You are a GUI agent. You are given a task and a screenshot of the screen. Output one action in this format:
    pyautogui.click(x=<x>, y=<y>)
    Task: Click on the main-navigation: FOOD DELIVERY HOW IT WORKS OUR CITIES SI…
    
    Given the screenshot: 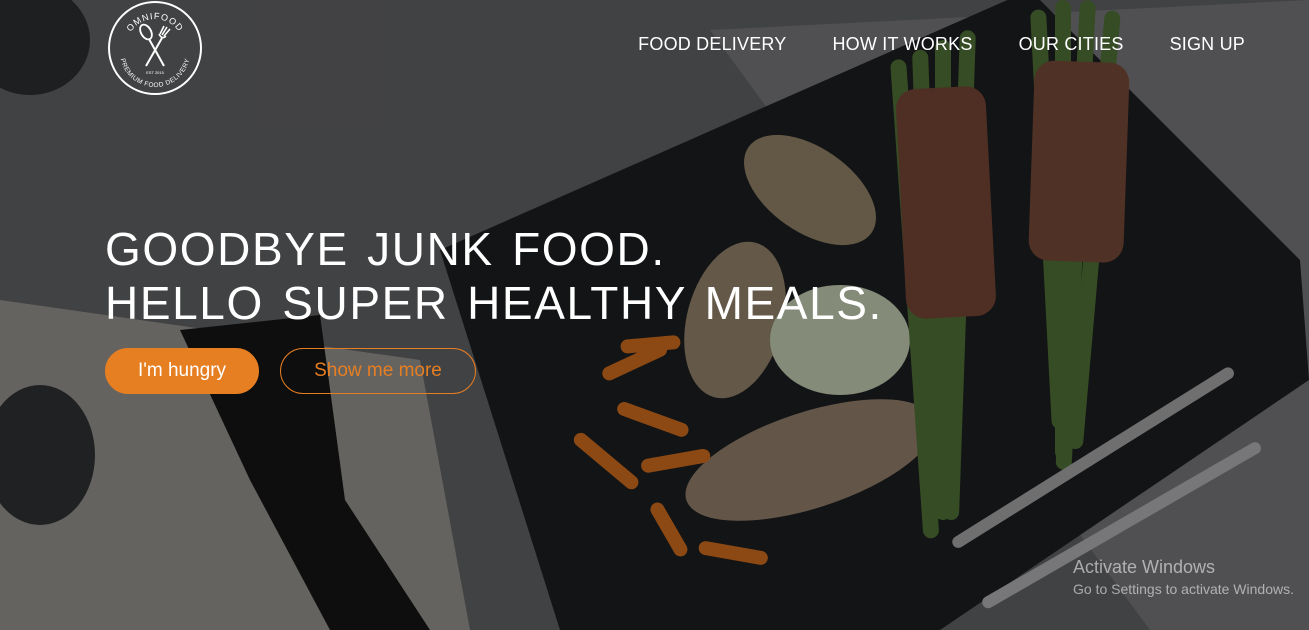 What is the action you would take?
    pyautogui.click(x=941, y=44)
    